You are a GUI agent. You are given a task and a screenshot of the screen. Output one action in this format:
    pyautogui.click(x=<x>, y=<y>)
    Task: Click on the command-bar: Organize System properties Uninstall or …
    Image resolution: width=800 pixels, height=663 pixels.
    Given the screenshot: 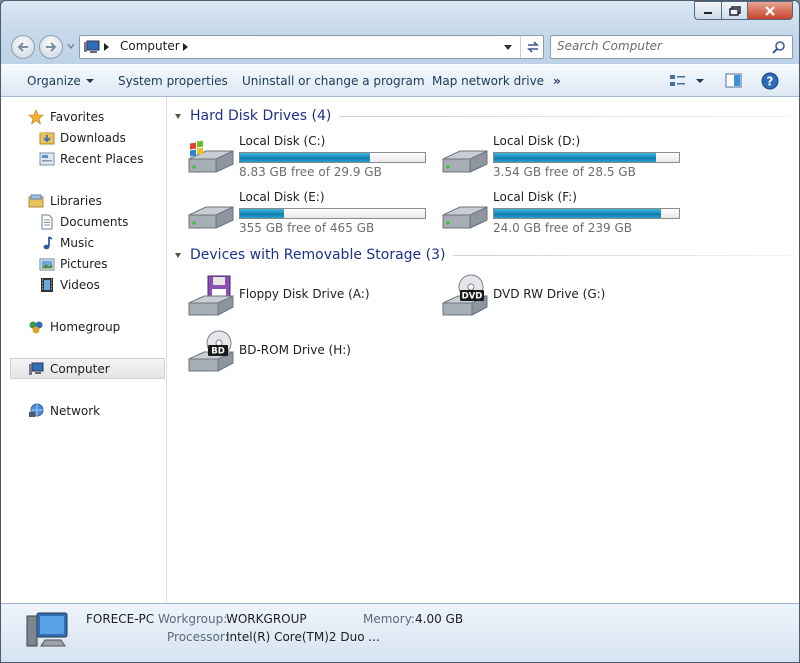 What is the action you would take?
    pyautogui.click(x=400, y=80)
    